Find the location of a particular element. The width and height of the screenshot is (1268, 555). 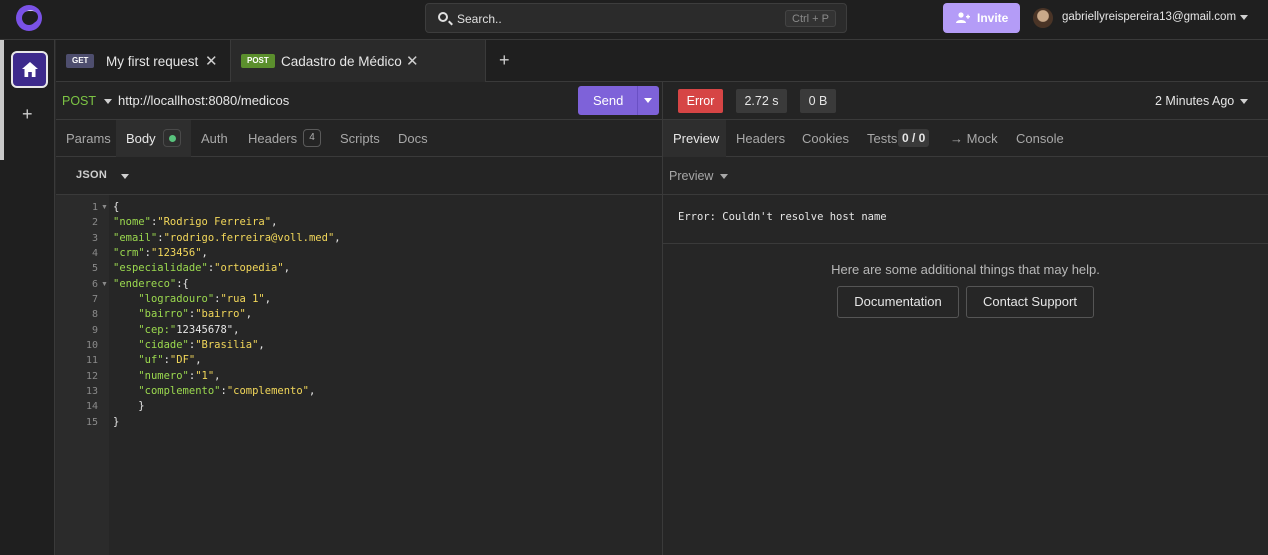

tab-preview-label: Preview is located at coordinates (696, 138).